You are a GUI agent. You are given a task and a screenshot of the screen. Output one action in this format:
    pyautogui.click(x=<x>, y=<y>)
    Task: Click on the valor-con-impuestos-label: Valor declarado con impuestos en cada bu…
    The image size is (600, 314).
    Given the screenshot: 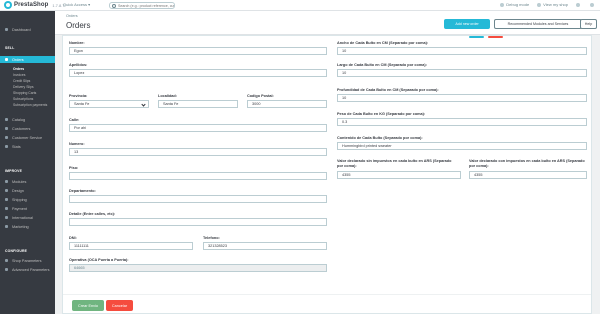 What is the action you would take?
    pyautogui.click(x=527, y=163)
    